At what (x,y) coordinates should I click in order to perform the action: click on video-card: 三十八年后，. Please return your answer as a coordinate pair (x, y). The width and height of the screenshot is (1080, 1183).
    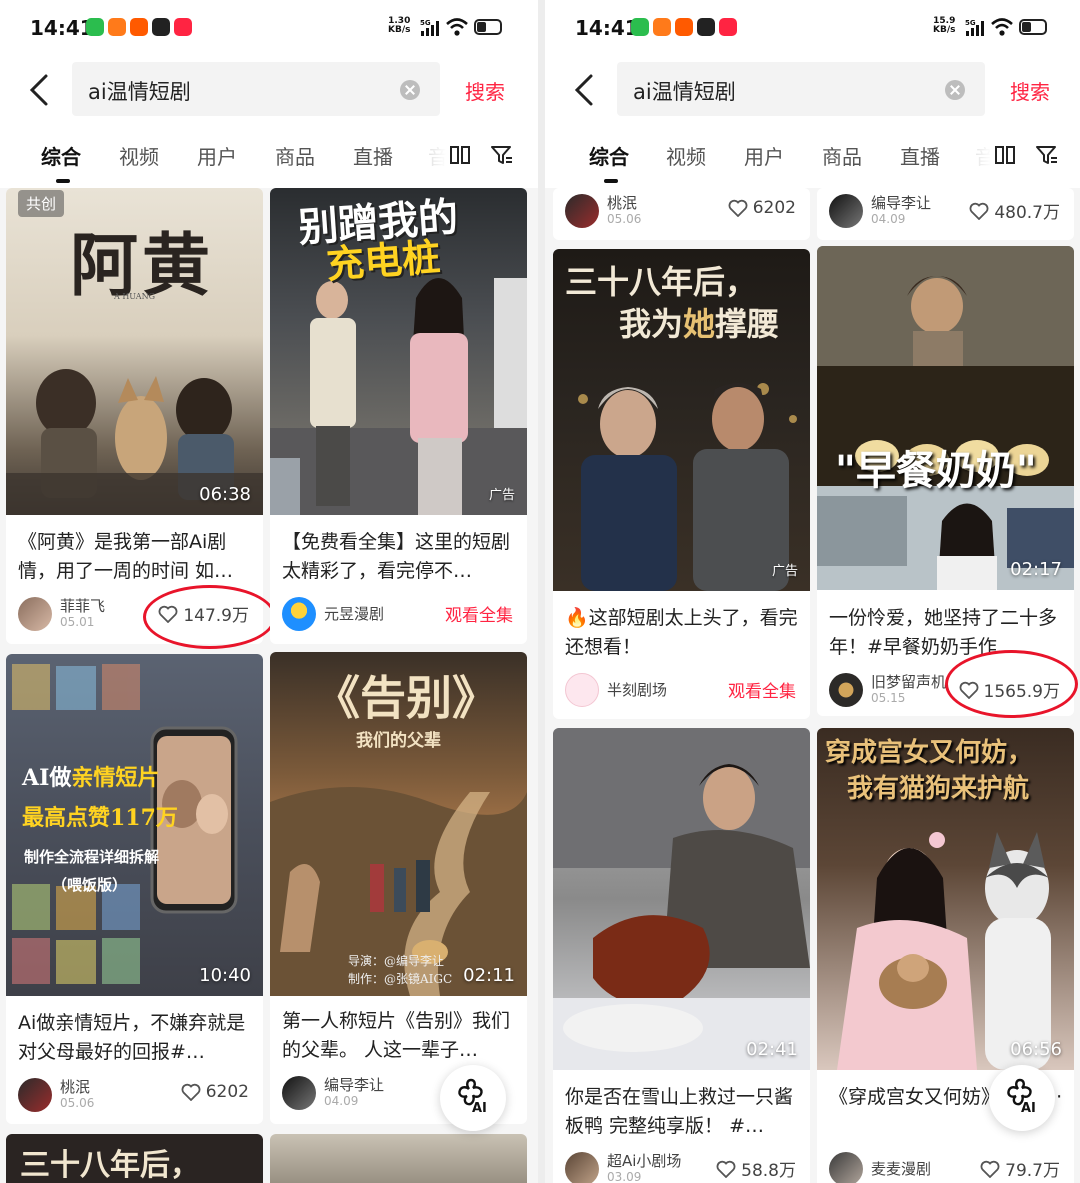
    Looking at the image, I should click on (134, 1158).